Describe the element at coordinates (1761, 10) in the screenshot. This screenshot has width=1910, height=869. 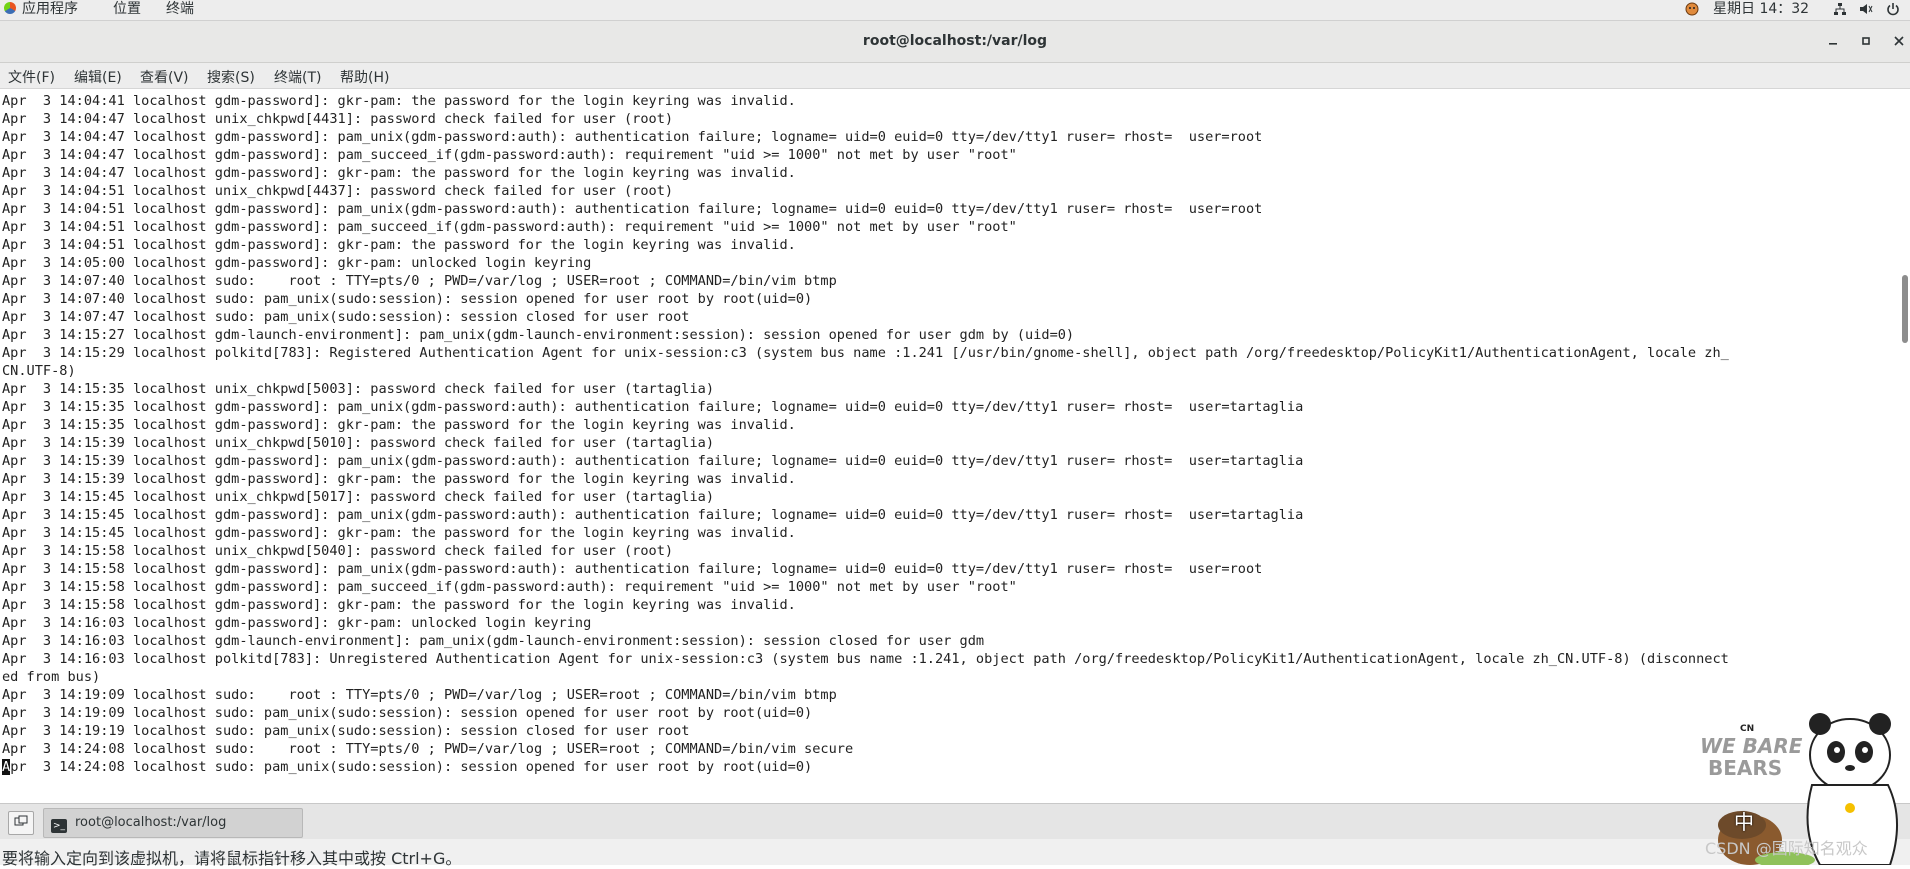
I see `clock: 星期日 14：32` at that location.